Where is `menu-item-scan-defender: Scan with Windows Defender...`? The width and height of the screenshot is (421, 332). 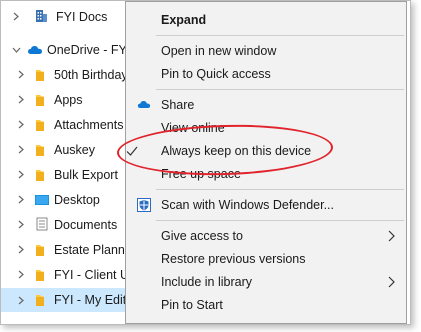 menu-item-scan-defender: Scan with Windows Defender... is located at coordinates (266, 205).